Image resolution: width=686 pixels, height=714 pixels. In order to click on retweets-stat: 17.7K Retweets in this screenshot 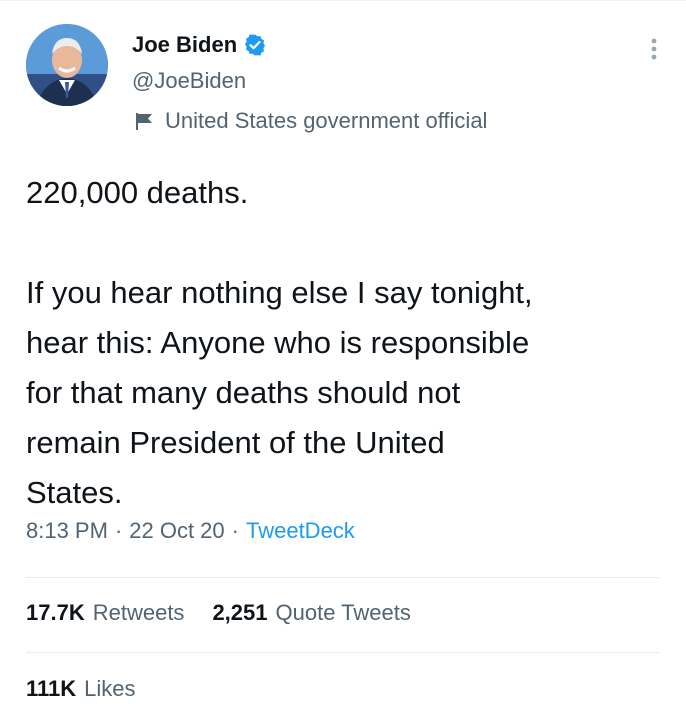, I will do `click(105, 613)`.